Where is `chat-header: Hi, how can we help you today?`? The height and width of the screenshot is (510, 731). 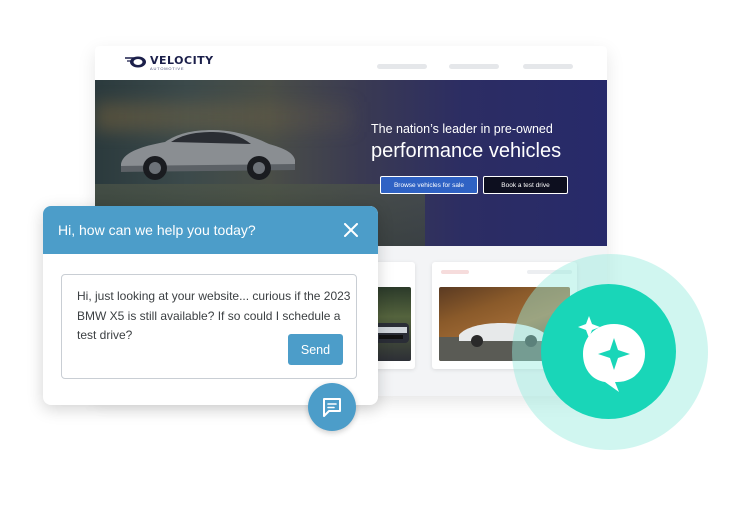 chat-header: Hi, how can we help you today? is located at coordinates (210, 230).